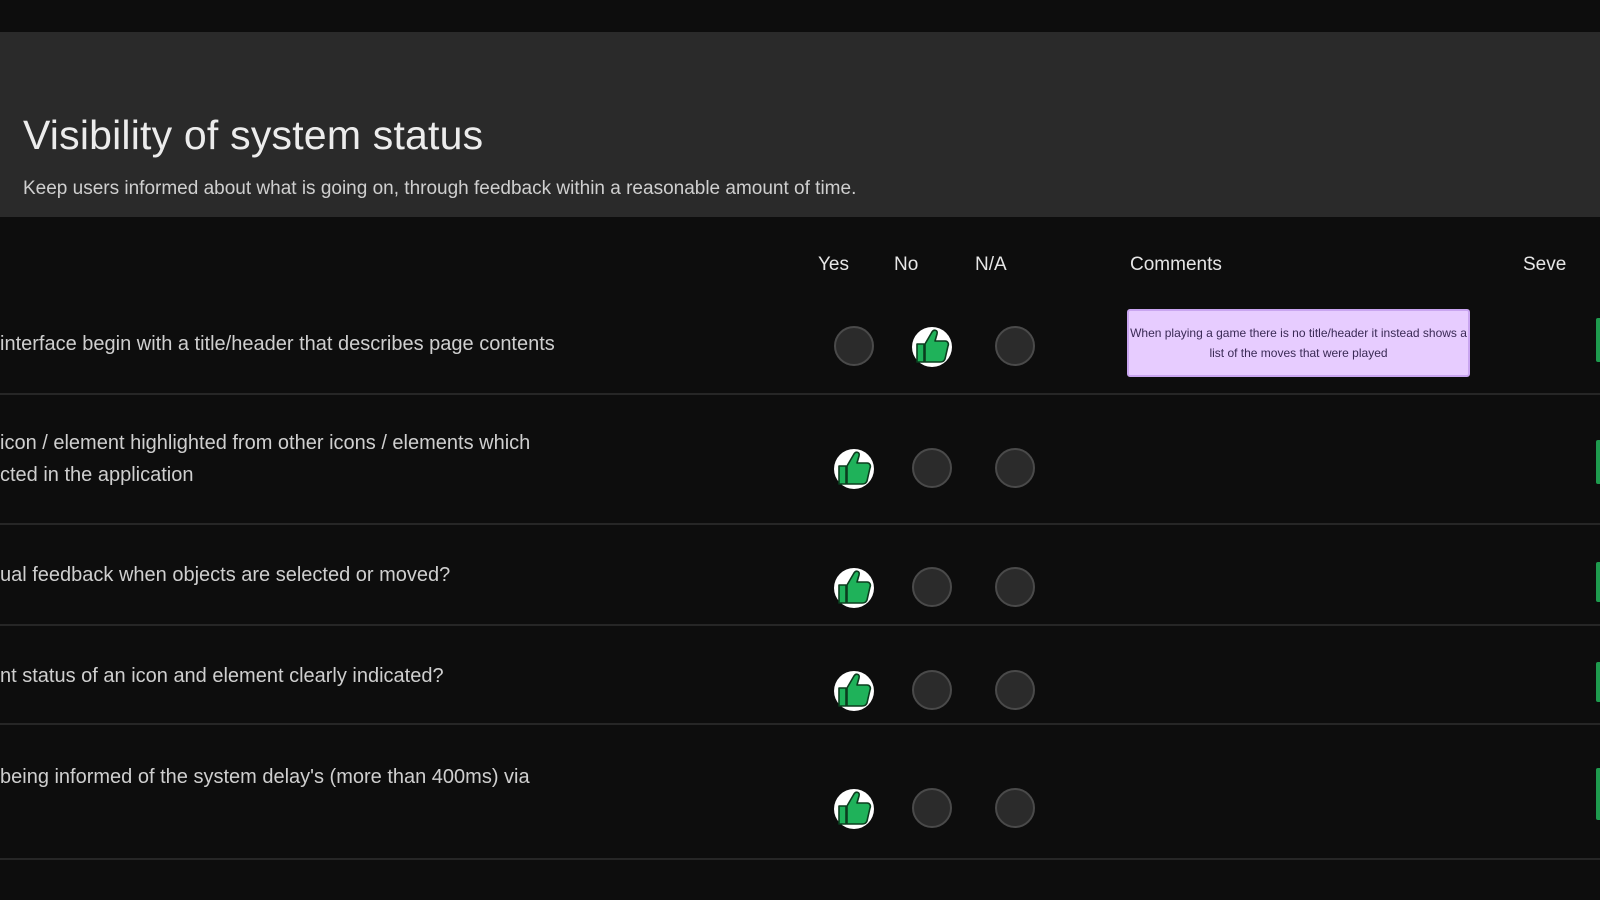 The width and height of the screenshot is (1600, 900). I want to click on top-bar, so click(800, 16).